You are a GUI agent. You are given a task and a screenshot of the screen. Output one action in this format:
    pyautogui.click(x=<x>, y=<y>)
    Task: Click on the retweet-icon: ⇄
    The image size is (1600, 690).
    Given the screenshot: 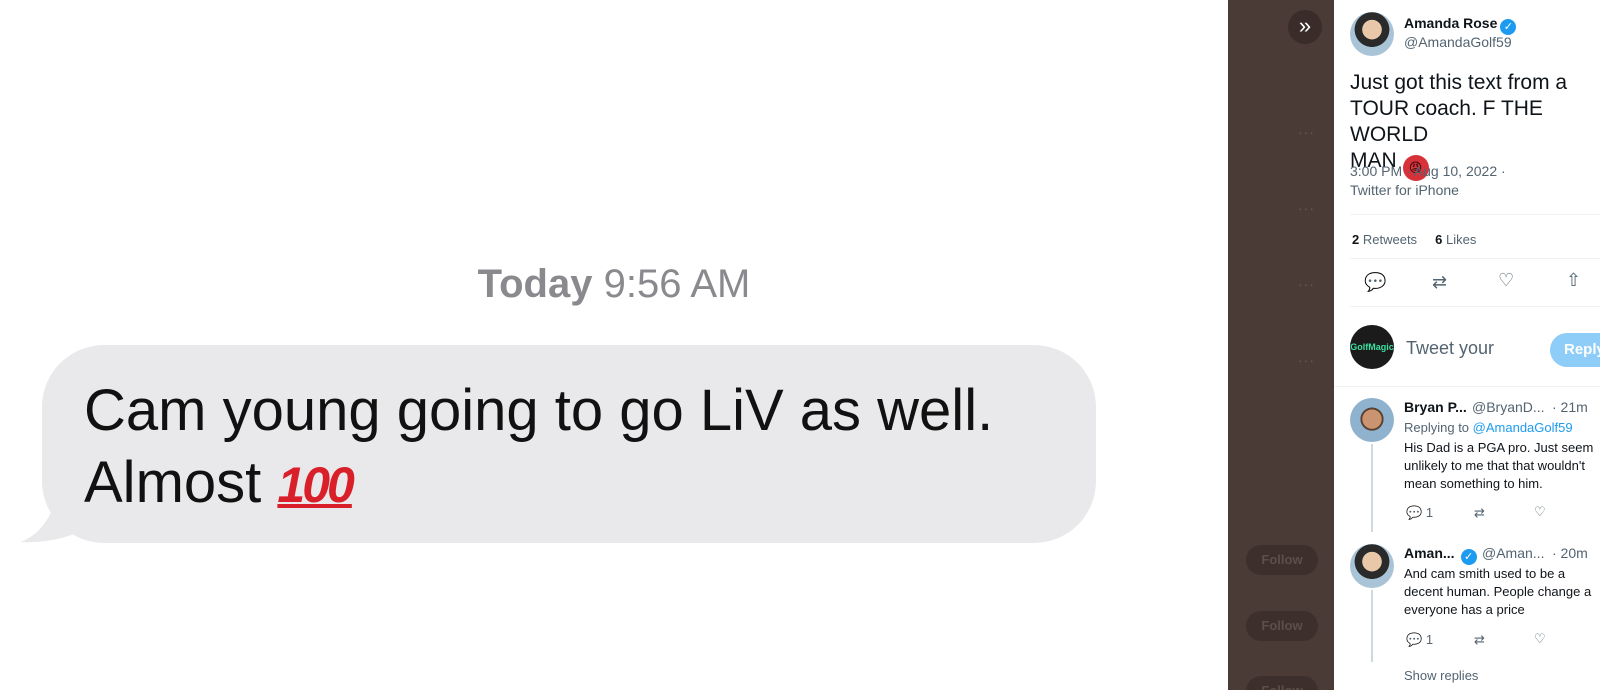 What is the action you would take?
    pyautogui.click(x=1439, y=282)
    